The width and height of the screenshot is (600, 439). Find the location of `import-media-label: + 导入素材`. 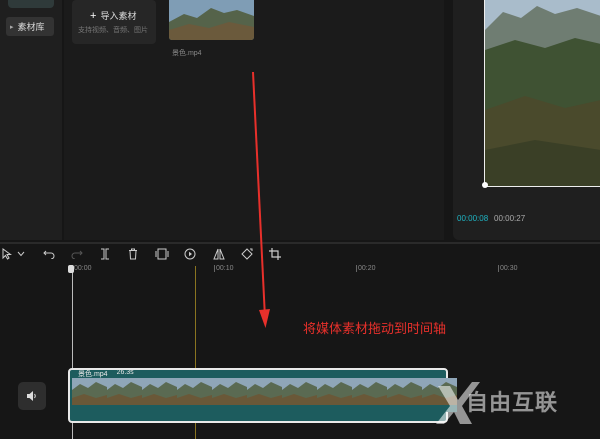

import-media-label: + 导入素材 is located at coordinates (113, 15).